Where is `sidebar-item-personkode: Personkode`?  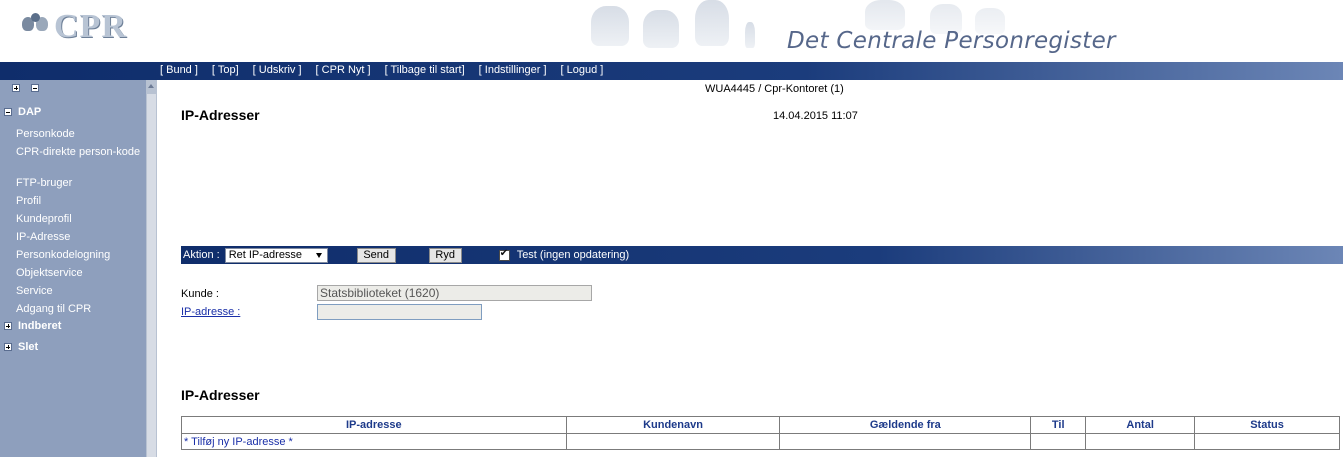 sidebar-item-personkode: Personkode is located at coordinates (80, 135).